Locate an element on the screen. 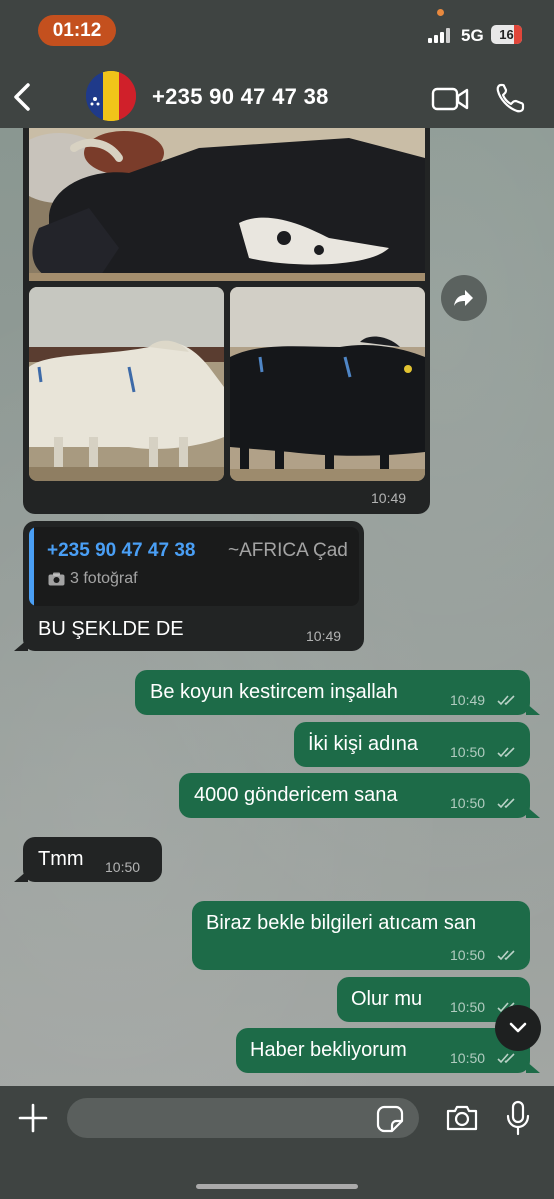 The height and width of the screenshot is (1199, 554). plus-icon is located at coordinates (33, 1118).